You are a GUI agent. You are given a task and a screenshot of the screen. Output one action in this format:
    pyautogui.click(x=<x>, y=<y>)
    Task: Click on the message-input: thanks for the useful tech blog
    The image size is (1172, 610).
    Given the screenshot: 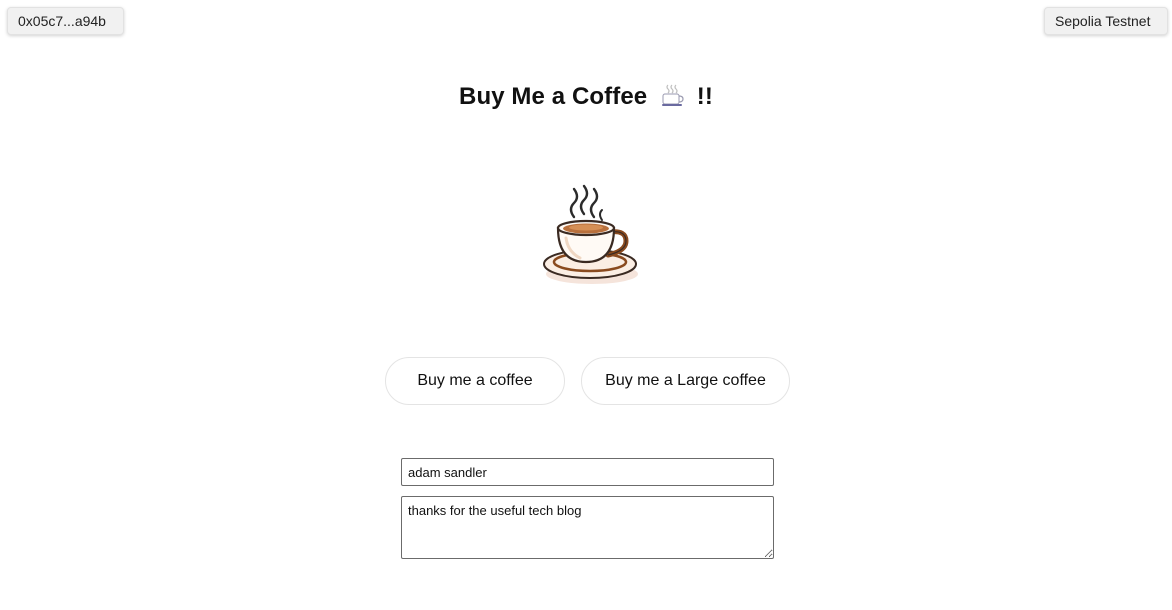 What is the action you would take?
    pyautogui.click(x=587, y=527)
    